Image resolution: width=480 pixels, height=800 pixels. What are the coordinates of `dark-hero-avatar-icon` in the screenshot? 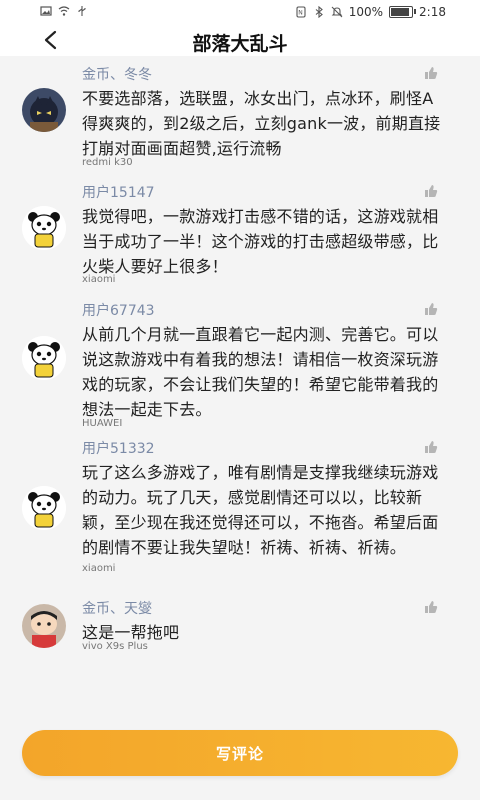 It's located at (44, 110).